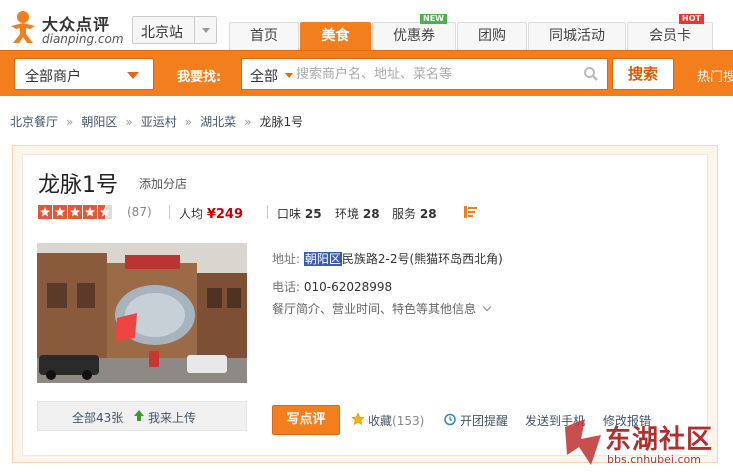 Image resolution: width=733 pixels, height=475 pixels. Describe the element at coordinates (659, 440) in the screenshot. I see `watermark-text: 东湖社区` at that location.